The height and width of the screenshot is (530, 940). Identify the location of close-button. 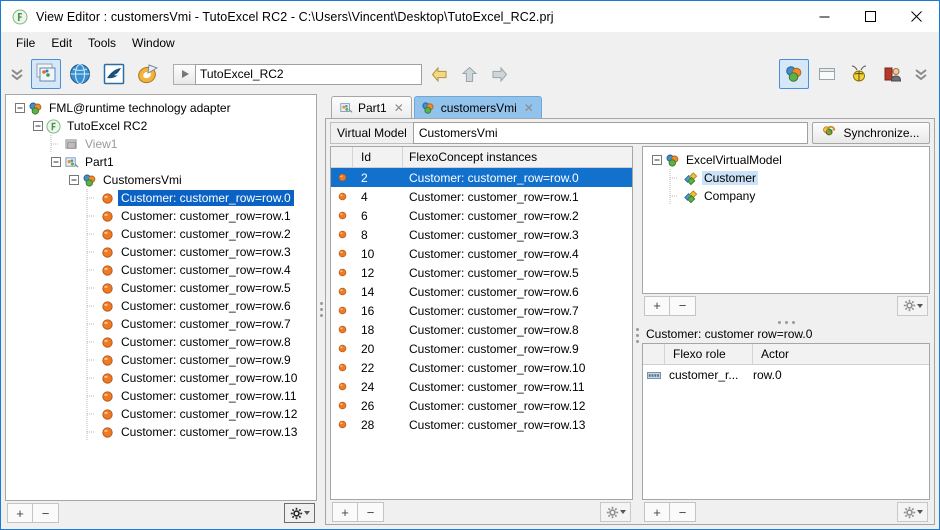
(916, 16).